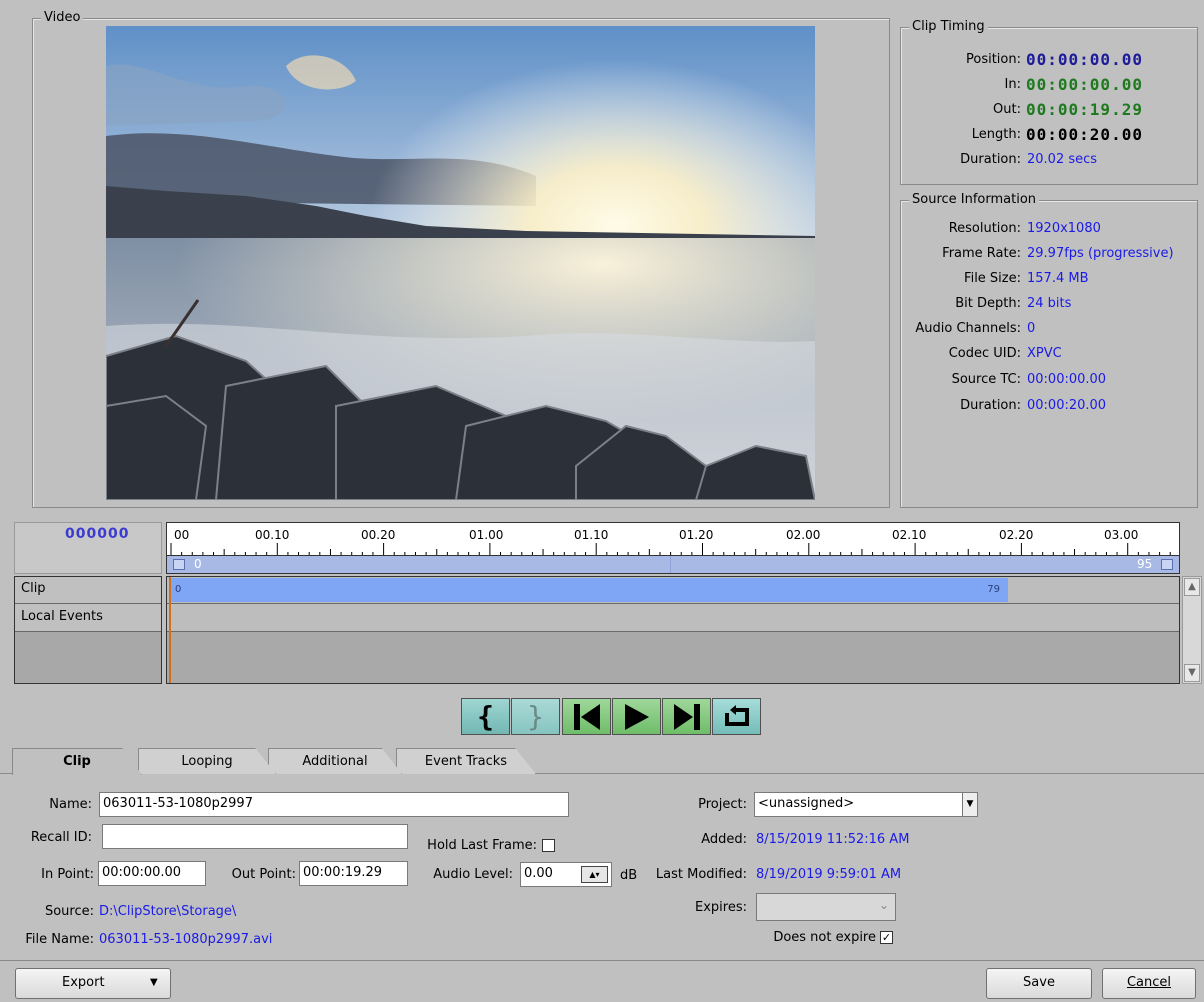 Image resolution: width=1204 pixels, height=1002 pixels. I want to click on project-select: <unassigned> ▼, so click(866, 804).